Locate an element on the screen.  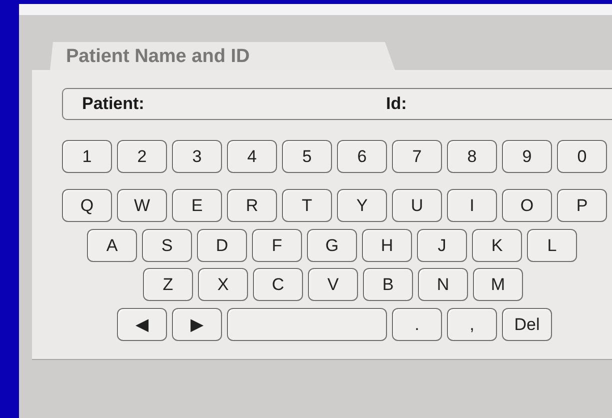
key: 2 is located at coordinates (142, 156).